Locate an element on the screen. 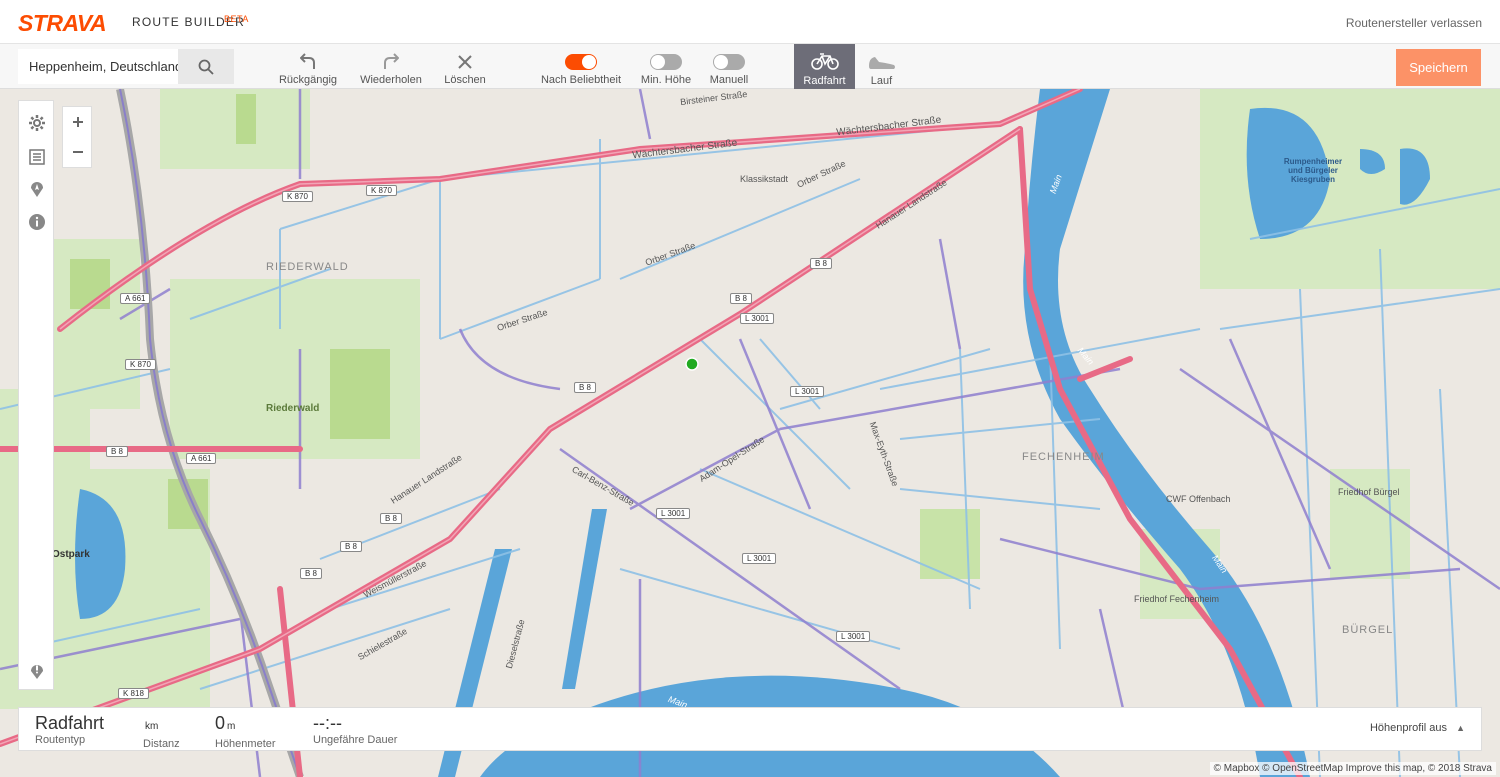 The image size is (1500, 777). minus-icon is located at coordinates (78, 152).